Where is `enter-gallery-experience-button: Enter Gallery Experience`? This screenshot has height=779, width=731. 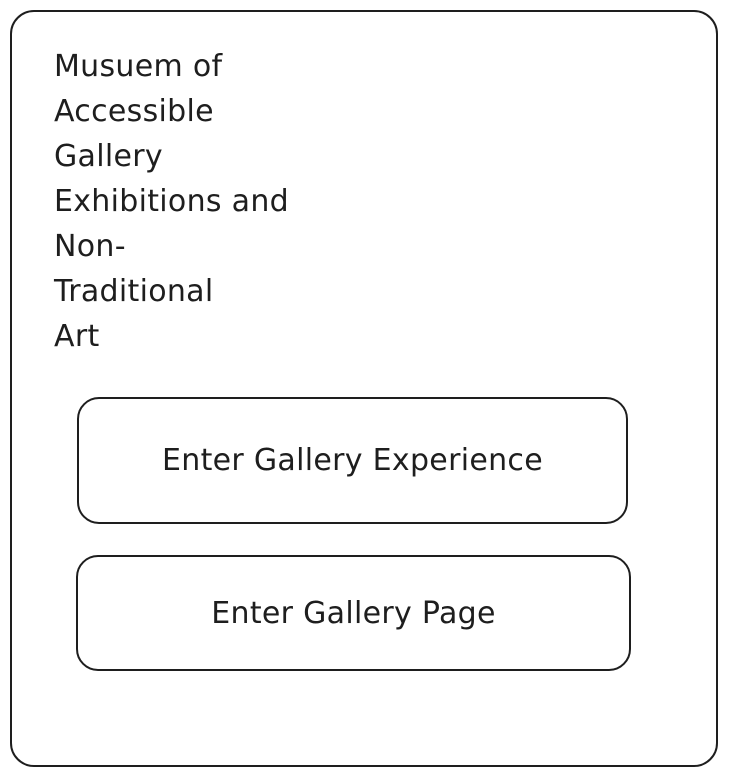
enter-gallery-experience-button: Enter Gallery Experience is located at coordinates (352, 460).